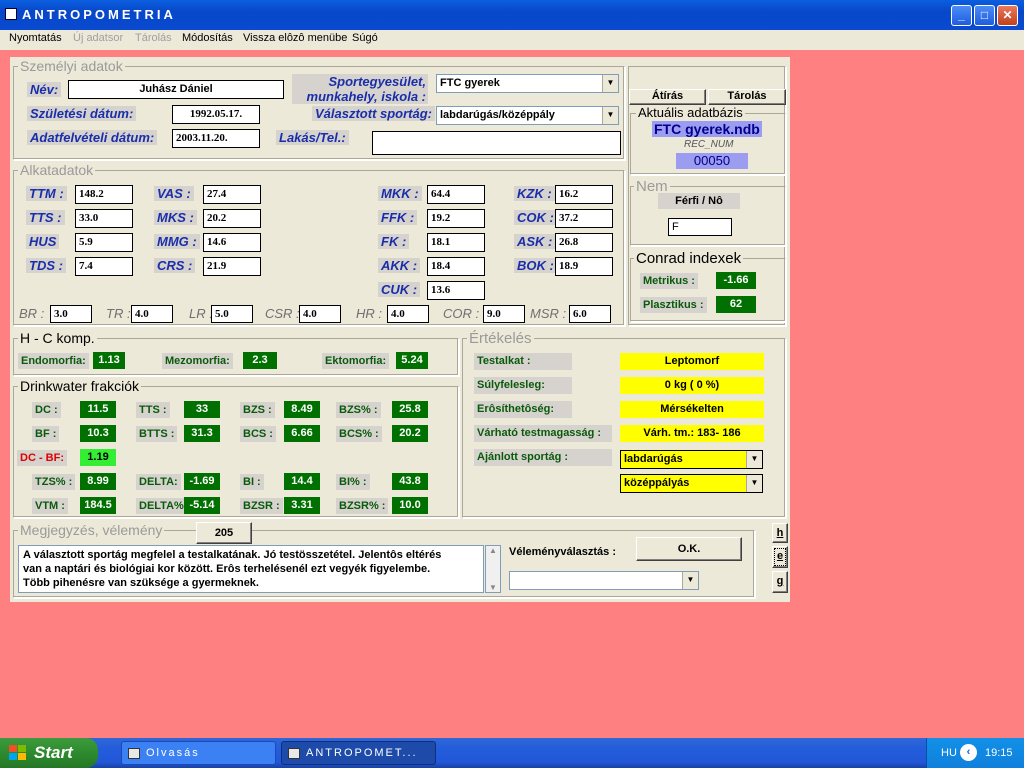  I want to click on window-title: ANTROPOMETRIA, so click(99, 14).